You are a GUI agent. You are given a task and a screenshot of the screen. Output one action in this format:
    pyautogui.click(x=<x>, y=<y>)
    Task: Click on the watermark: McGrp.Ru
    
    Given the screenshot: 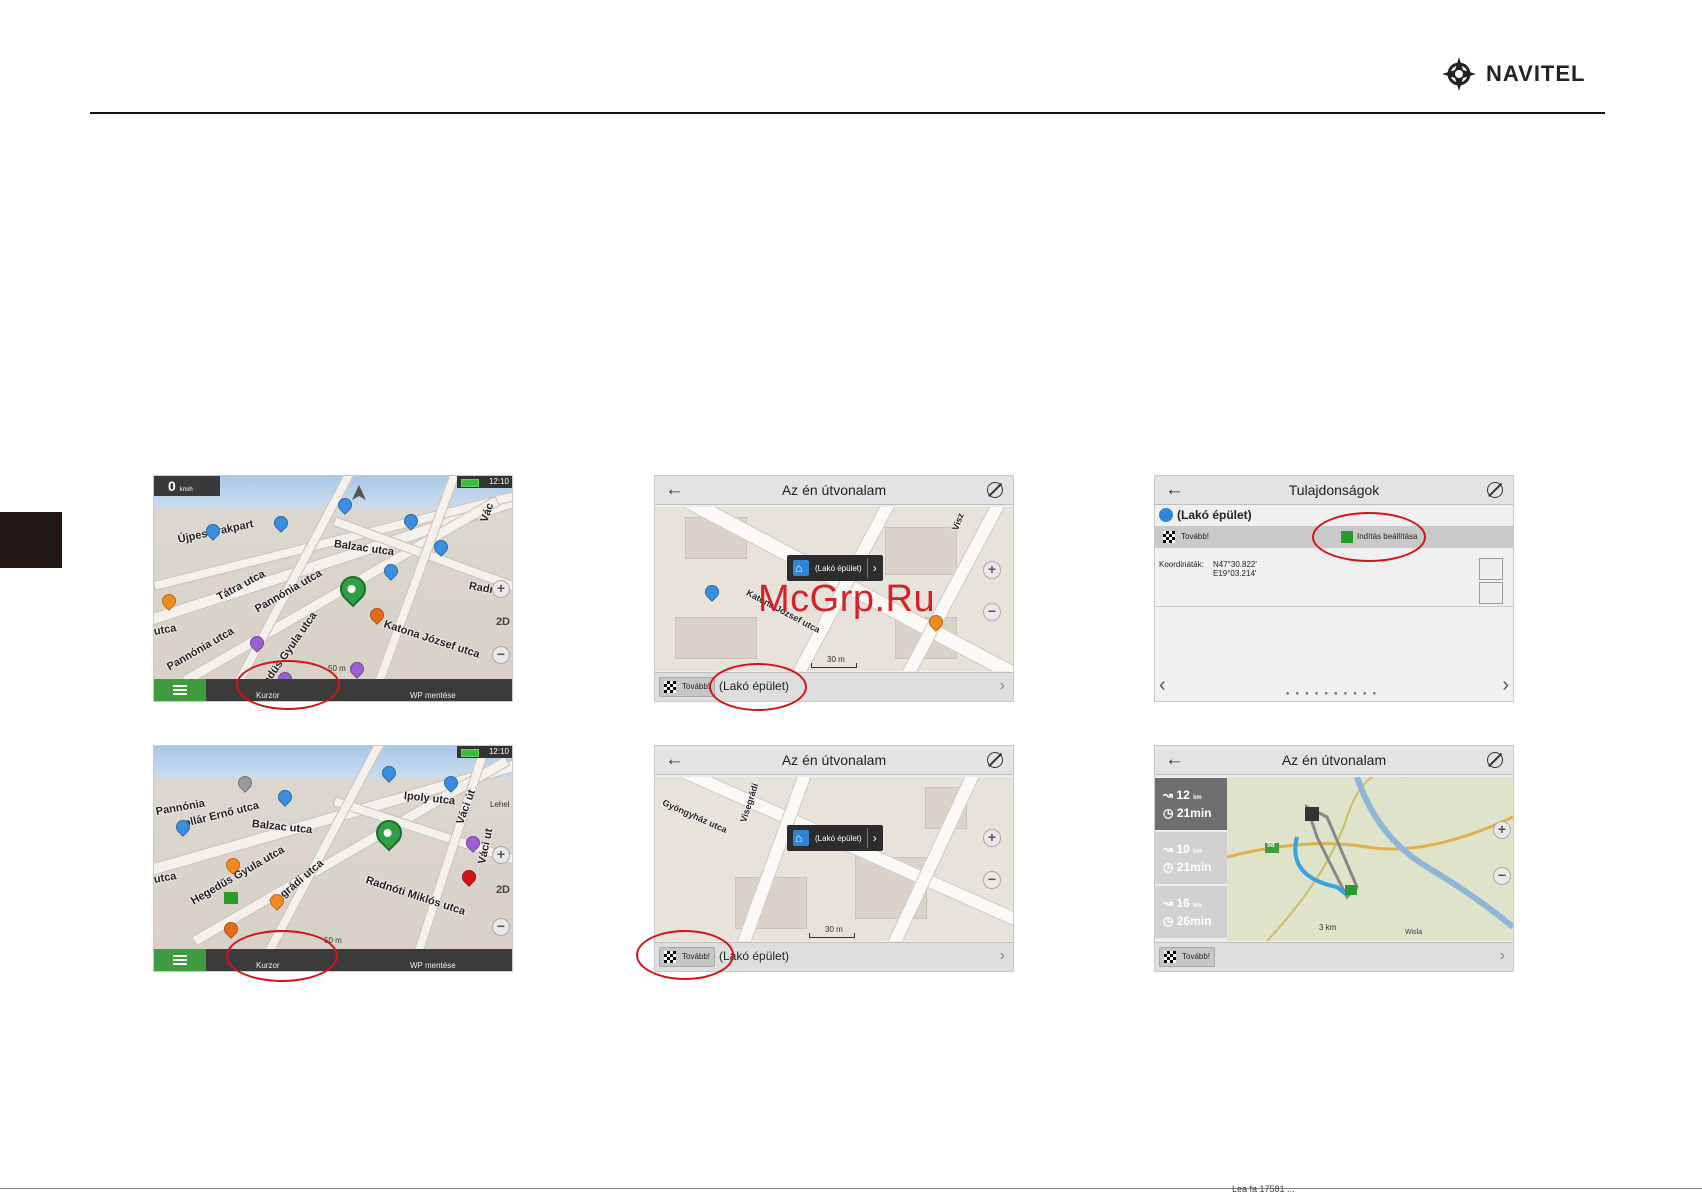 What is the action you would take?
    pyautogui.click(x=847, y=599)
    